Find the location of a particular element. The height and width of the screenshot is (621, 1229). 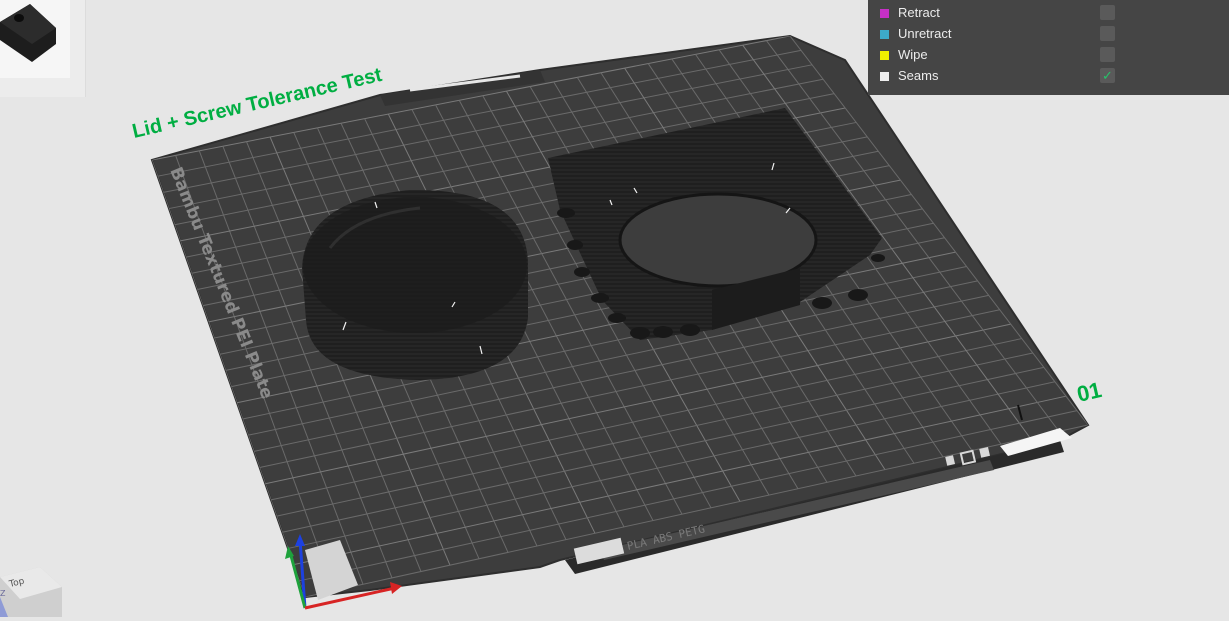

checkmark-icon: ✓ is located at coordinates (1107, 75).